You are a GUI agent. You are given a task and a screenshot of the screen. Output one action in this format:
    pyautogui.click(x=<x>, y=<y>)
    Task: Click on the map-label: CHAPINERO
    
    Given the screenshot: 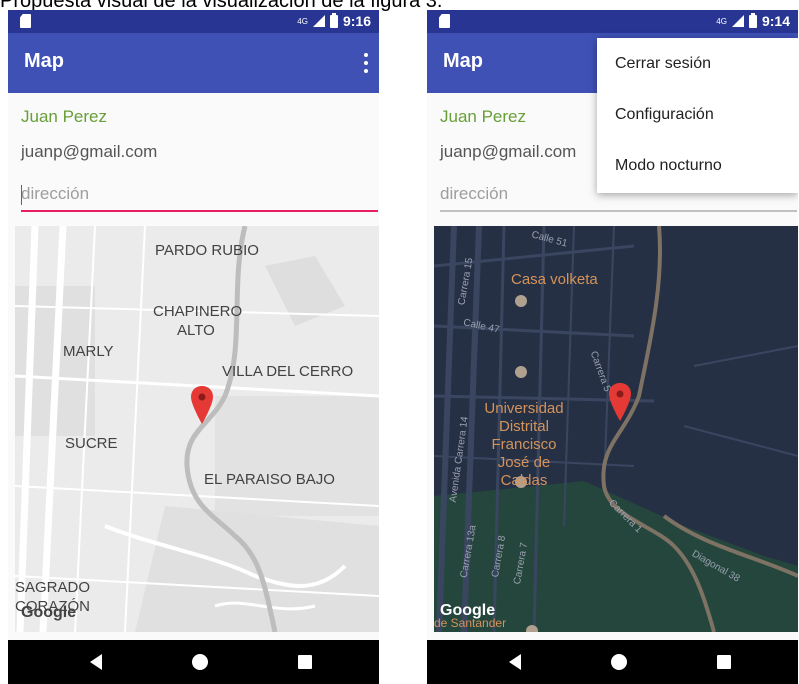 What is the action you would take?
    pyautogui.click(x=198, y=311)
    